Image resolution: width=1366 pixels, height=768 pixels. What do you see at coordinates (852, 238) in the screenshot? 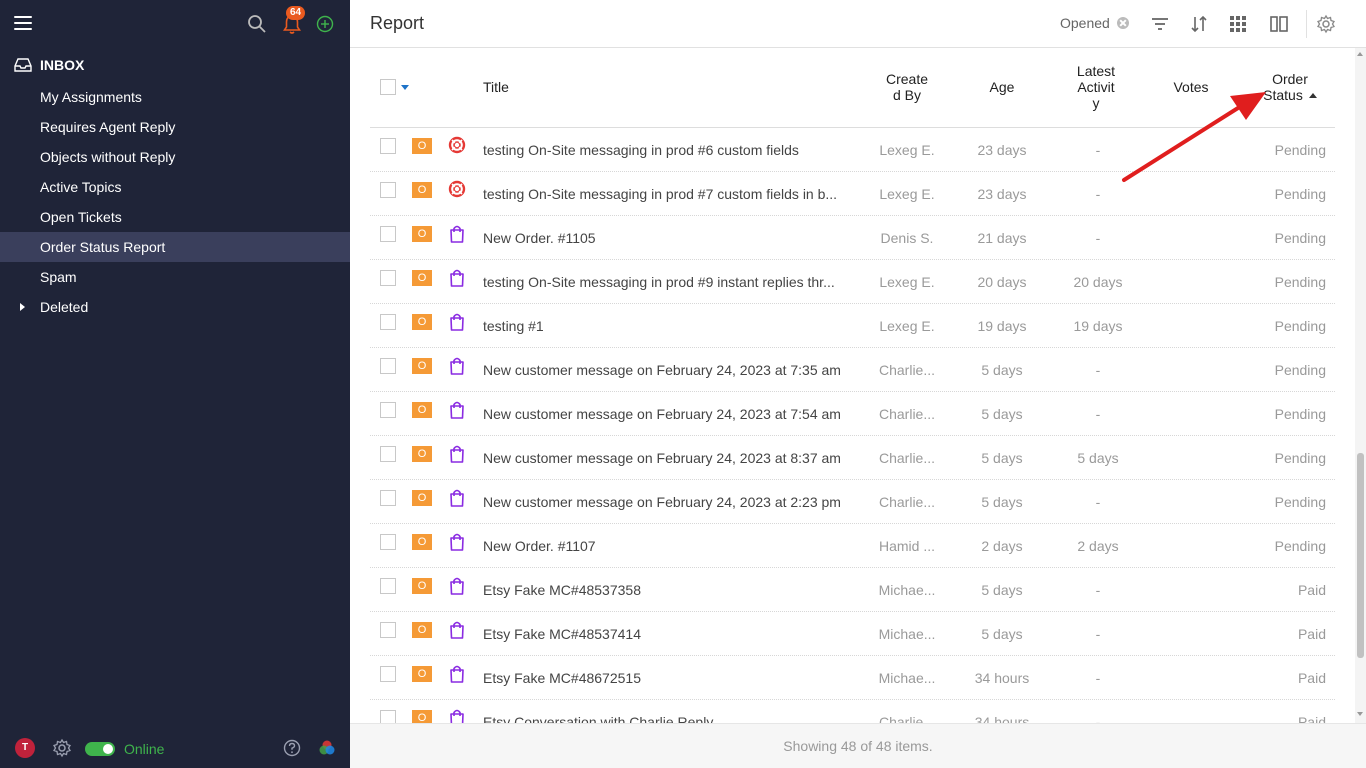
I see `table-row: O New Order. #1105 Denis S. 21 days - Pending` at bounding box center [852, 238].